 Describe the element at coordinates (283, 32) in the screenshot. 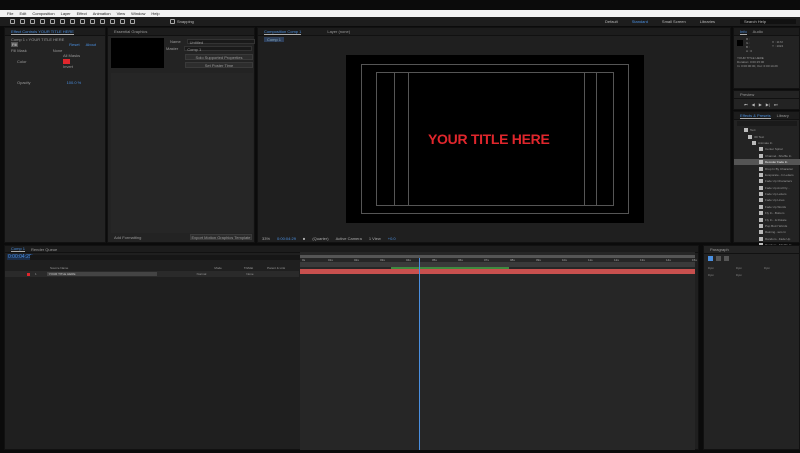

I see `tab-composition: Composition Comp 1` at that location.